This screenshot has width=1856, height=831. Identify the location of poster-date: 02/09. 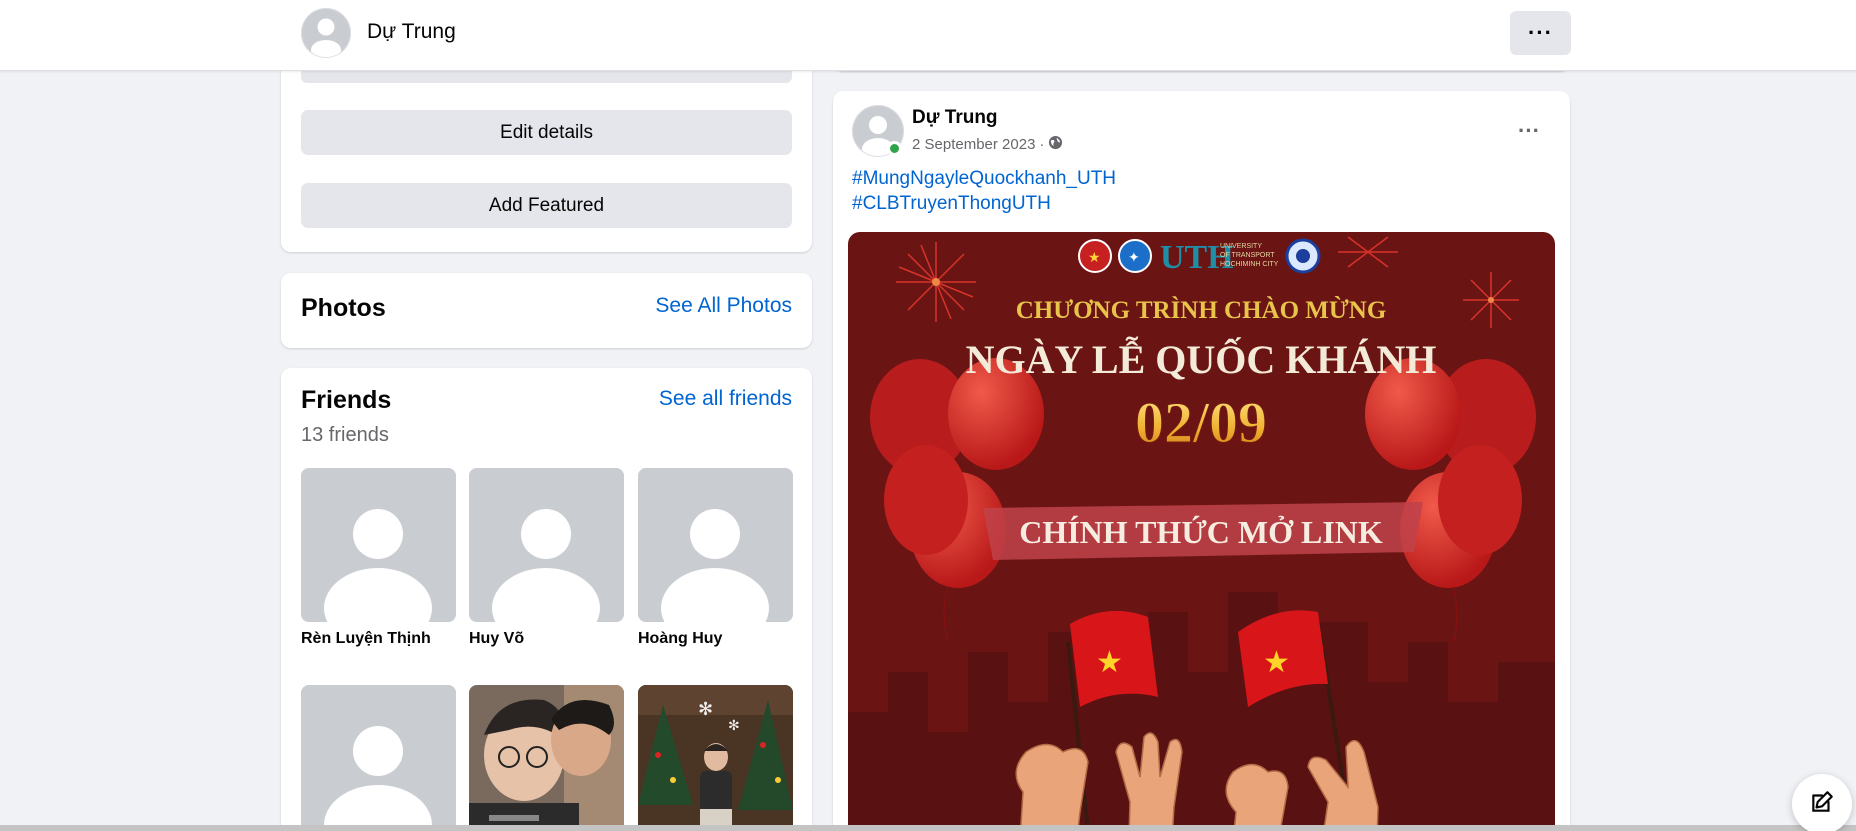
(1201, 422).